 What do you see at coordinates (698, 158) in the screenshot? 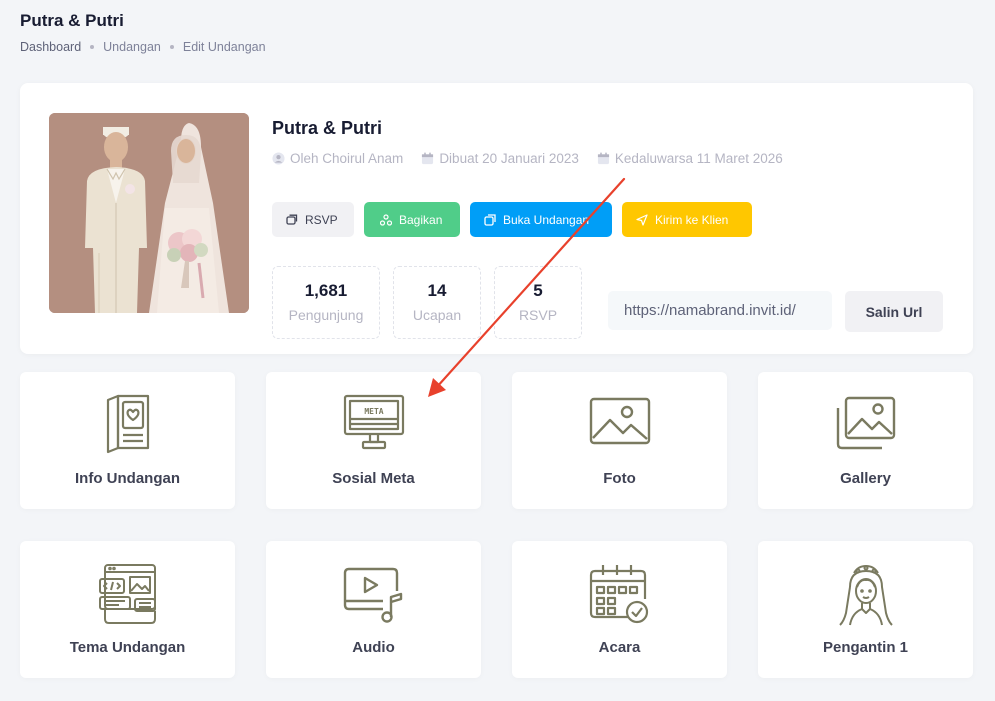
I see `meta-expires-text: Kedaluwarsa 11 Maret 2026` at bounding box center [698, 158].